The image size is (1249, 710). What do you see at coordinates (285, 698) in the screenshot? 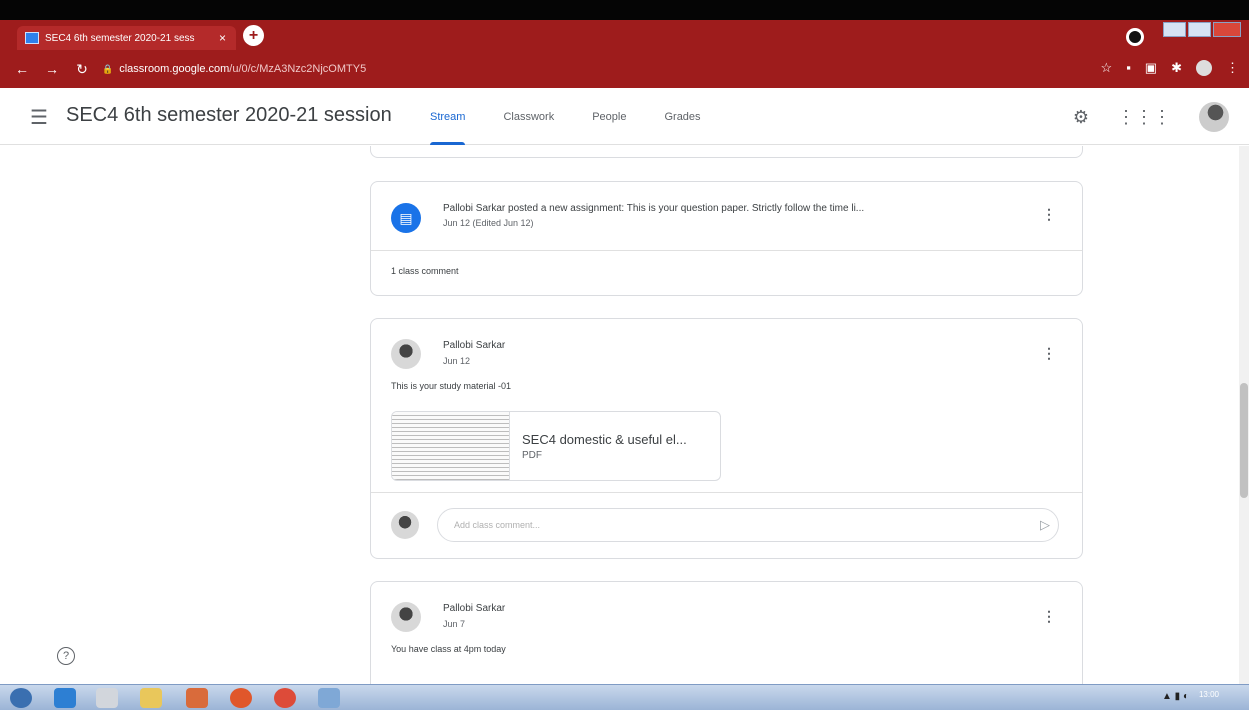
I see `chrome-icon` at bounding box center [285, 698].